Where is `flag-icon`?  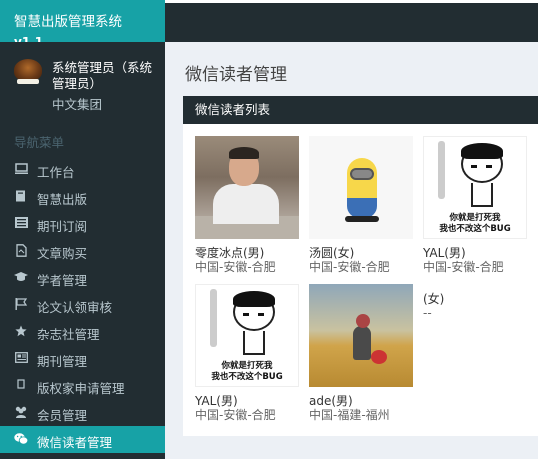
flag-icon is located at coordinates (21, 304).